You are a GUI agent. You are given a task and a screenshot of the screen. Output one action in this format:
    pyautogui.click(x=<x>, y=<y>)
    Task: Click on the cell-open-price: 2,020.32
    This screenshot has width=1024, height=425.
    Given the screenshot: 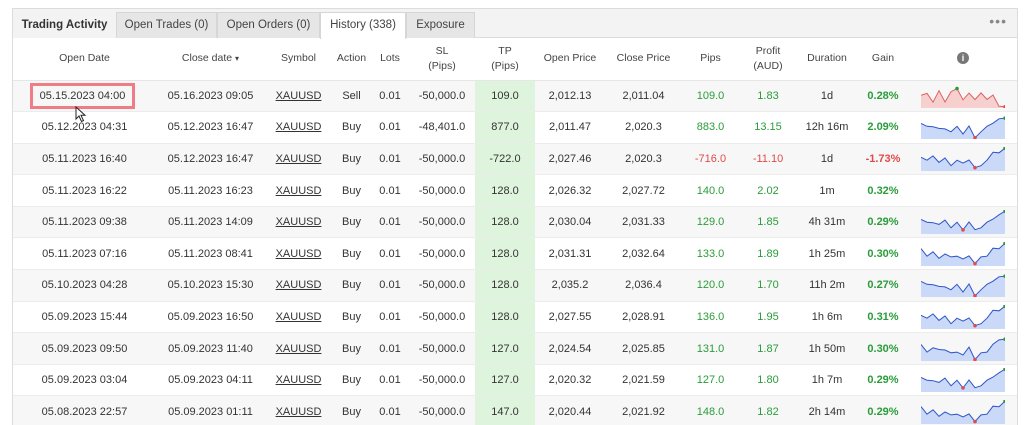 What is the action you would take?
    pyautogui.click(x=570, y=380)
    